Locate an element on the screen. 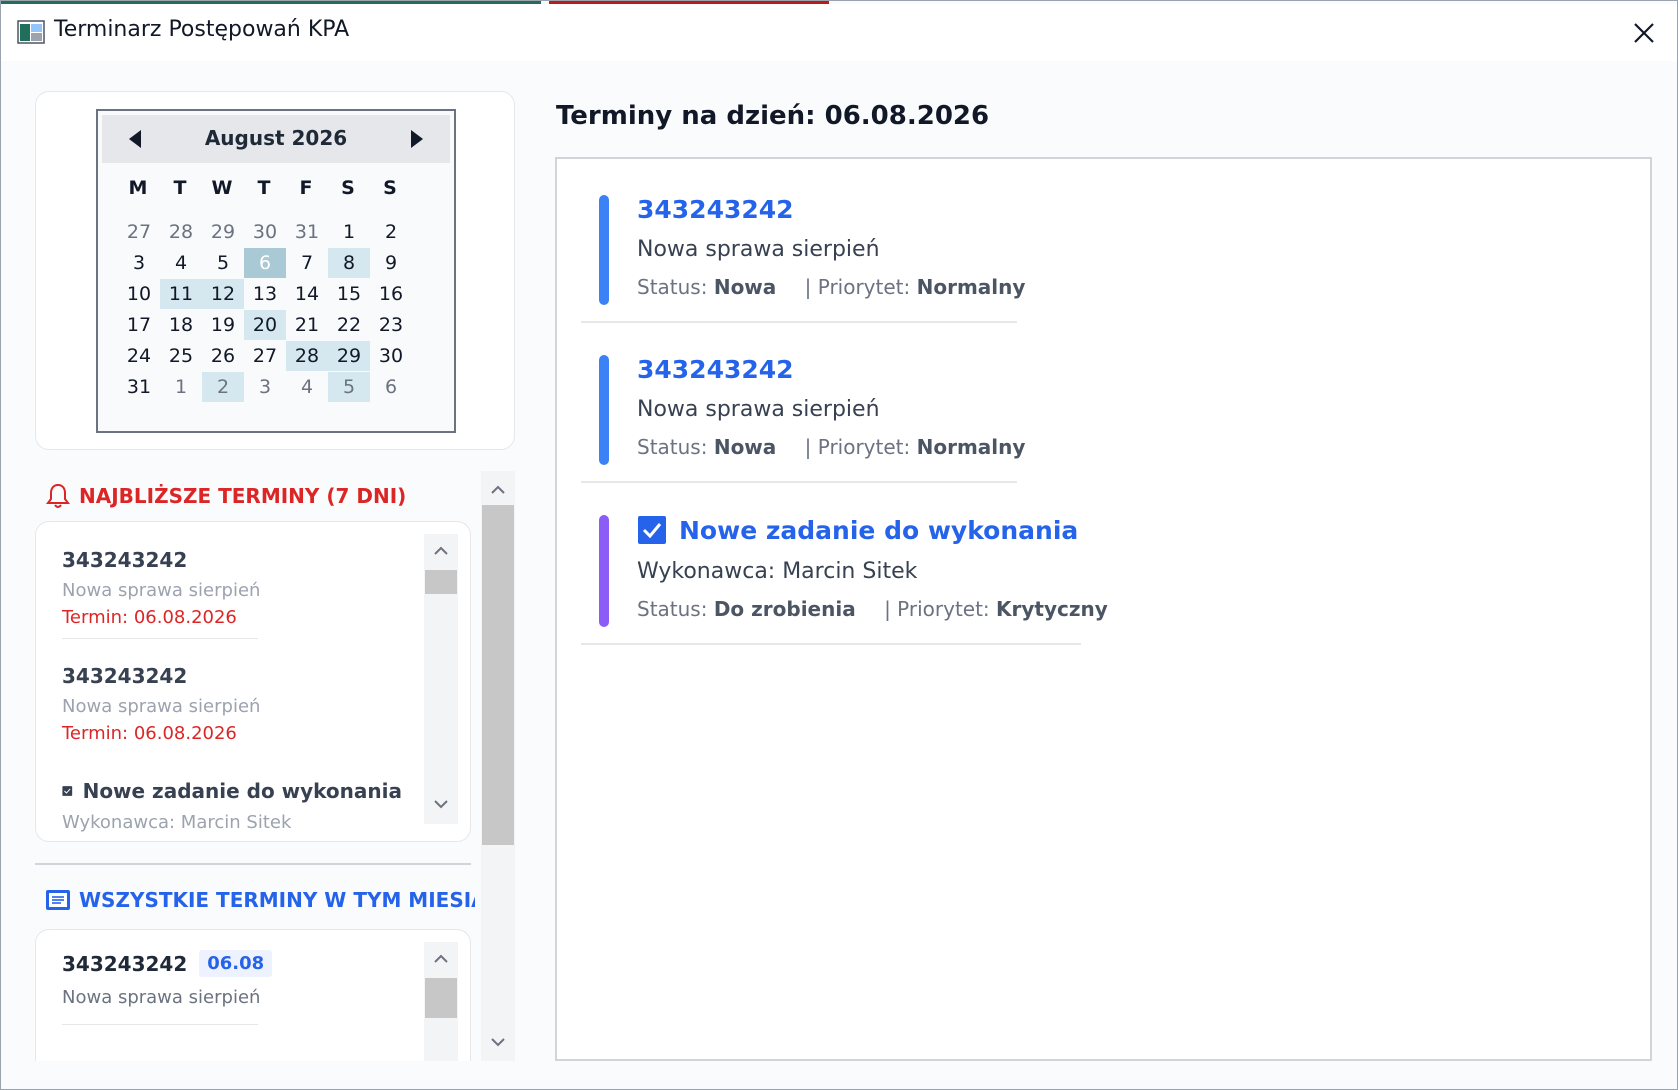 Image resolution: width=1678 pixels, height=1090 pixels. date-badge: 06.08 is located at coordinates (236, 963).